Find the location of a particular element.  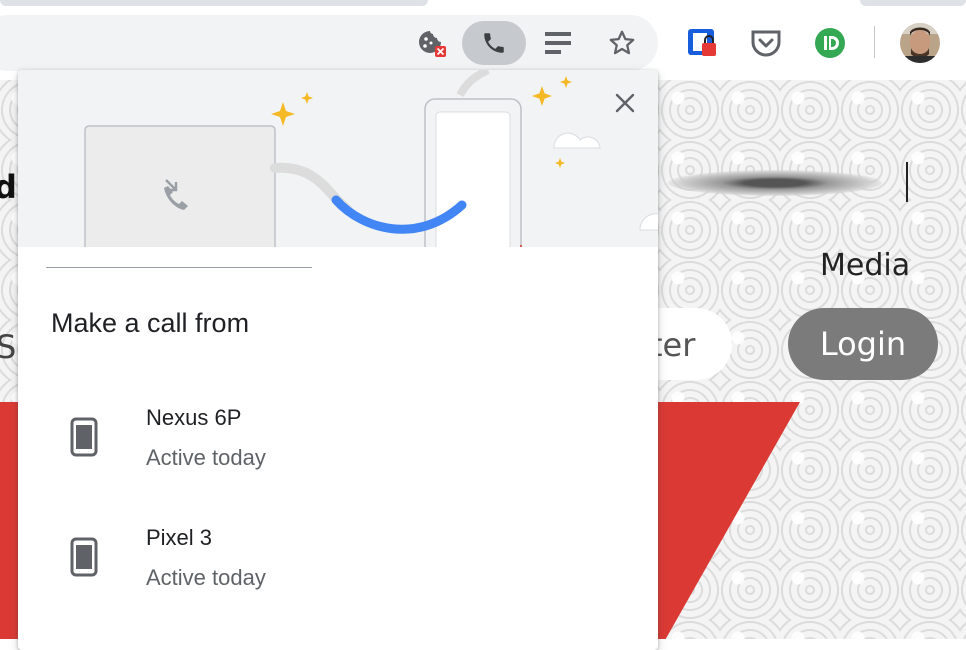

phone-icon is located at coordinates (494, 43).